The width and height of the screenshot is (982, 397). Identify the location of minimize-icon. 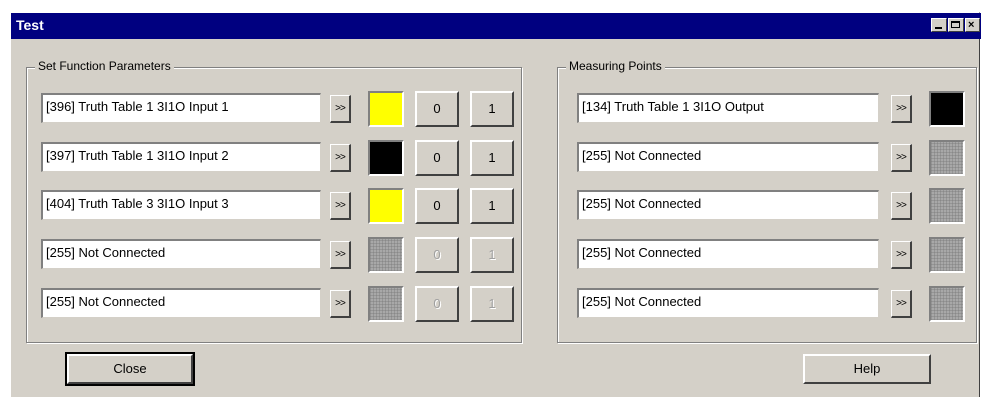
(939, 25).